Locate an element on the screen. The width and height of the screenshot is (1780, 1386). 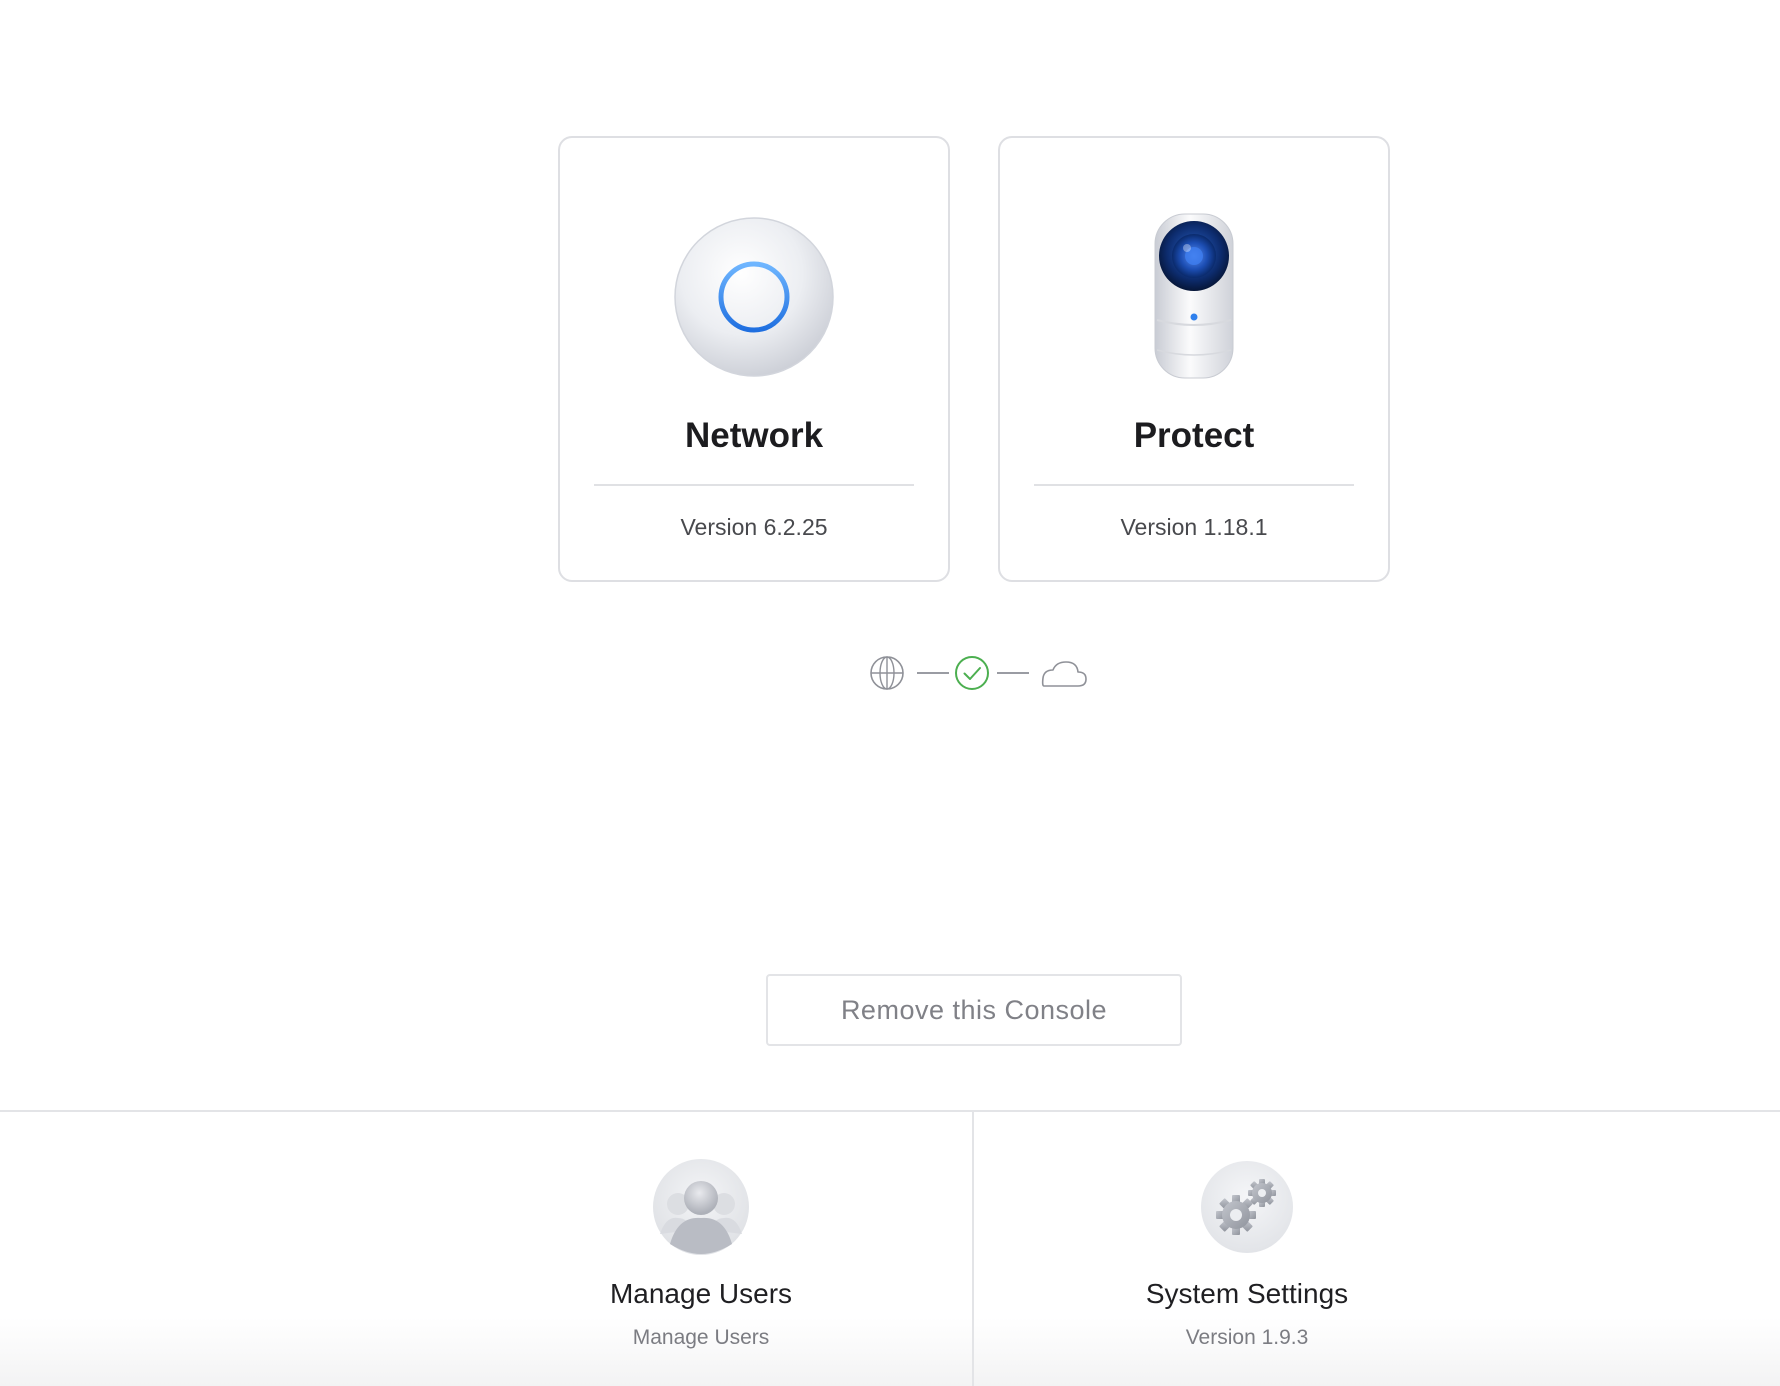
tile-subtitle: Manage Users is located at coordinates (701, 1337).